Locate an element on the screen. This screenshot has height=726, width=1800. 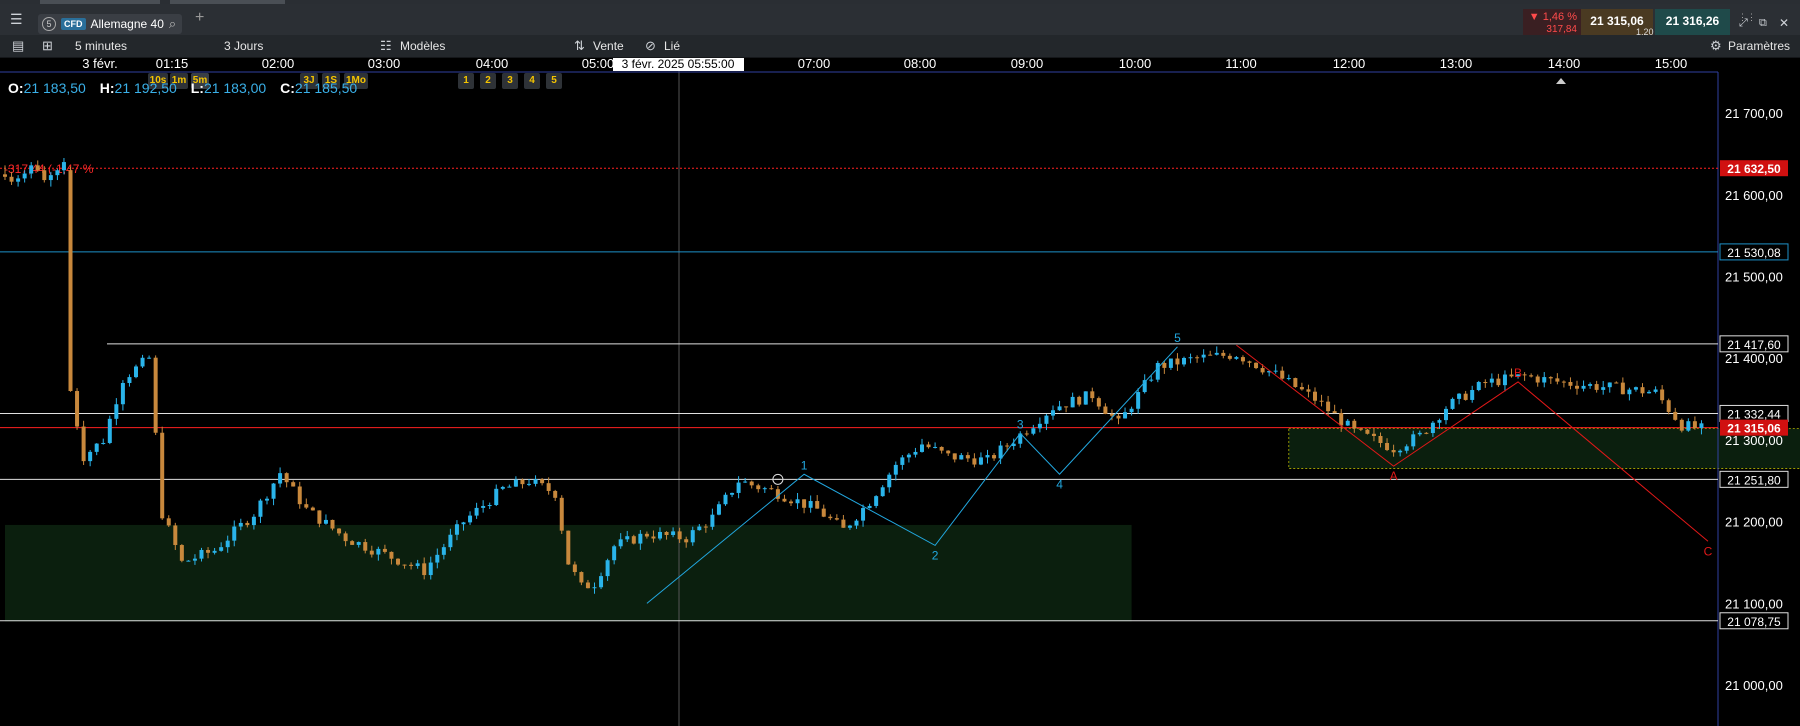
close-icon: ✕ is located at coordinates (1784, 23).